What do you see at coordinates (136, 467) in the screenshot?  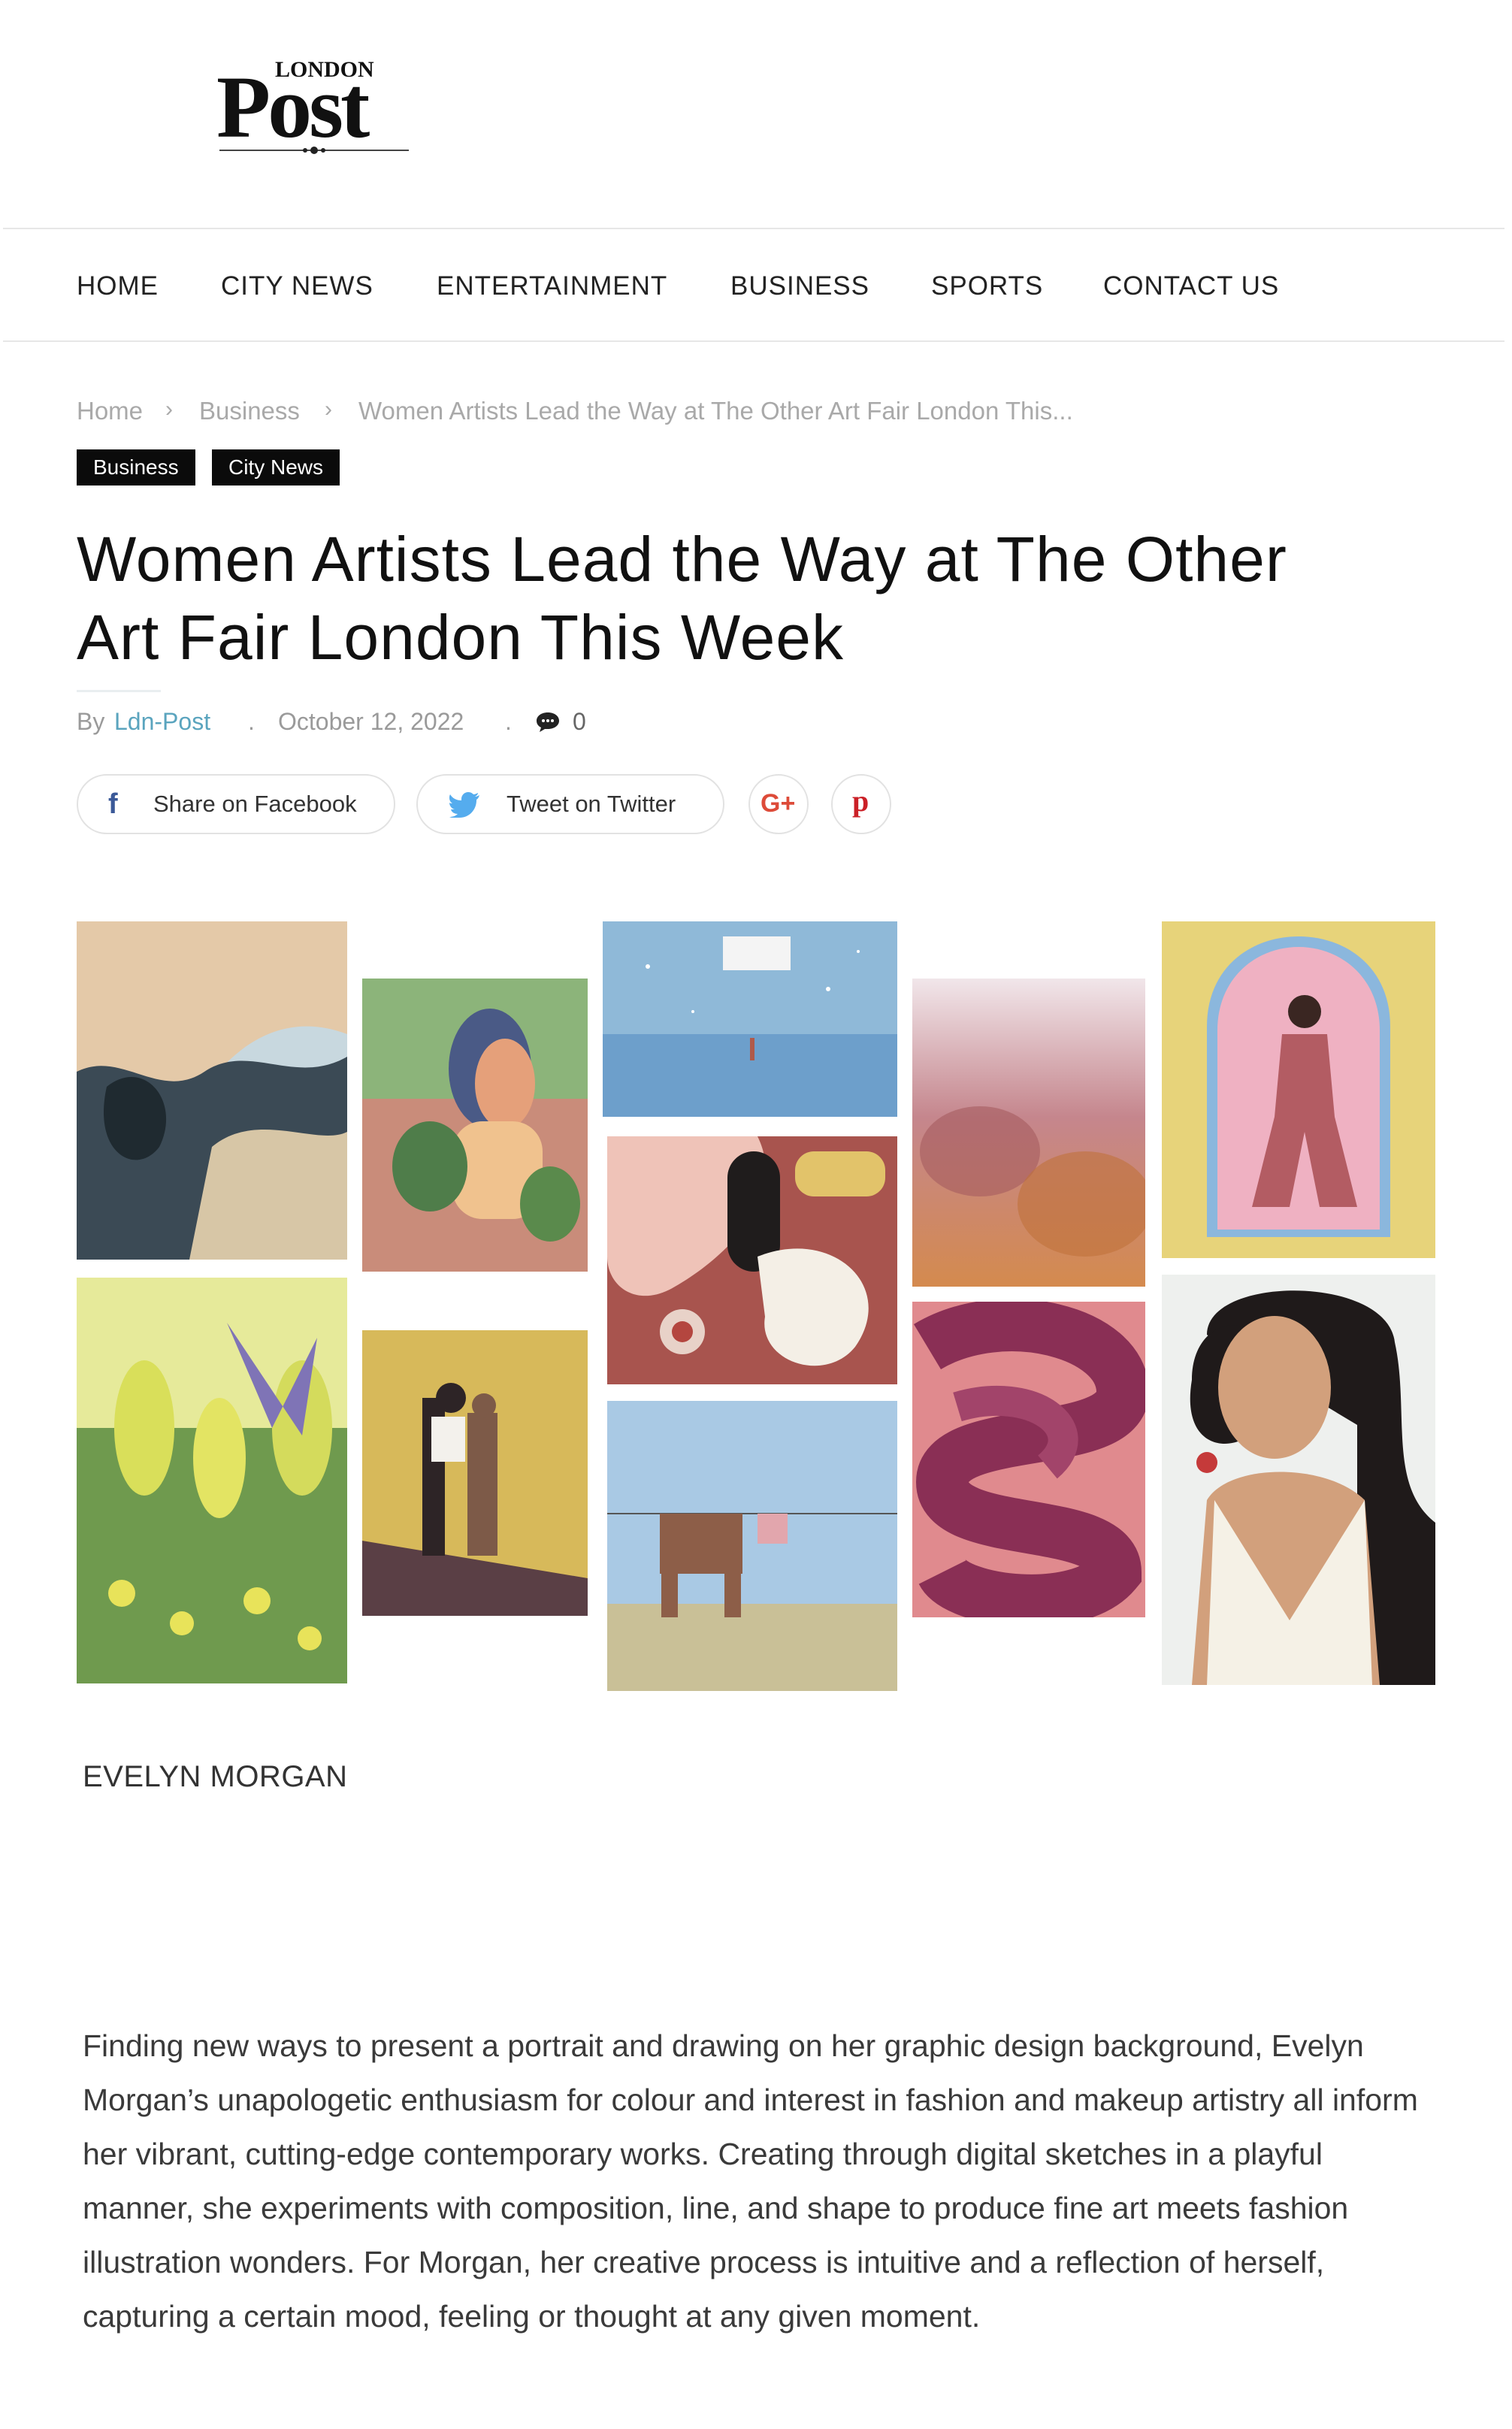 I see `tag-business: Business` at bounding box center [136, 467].